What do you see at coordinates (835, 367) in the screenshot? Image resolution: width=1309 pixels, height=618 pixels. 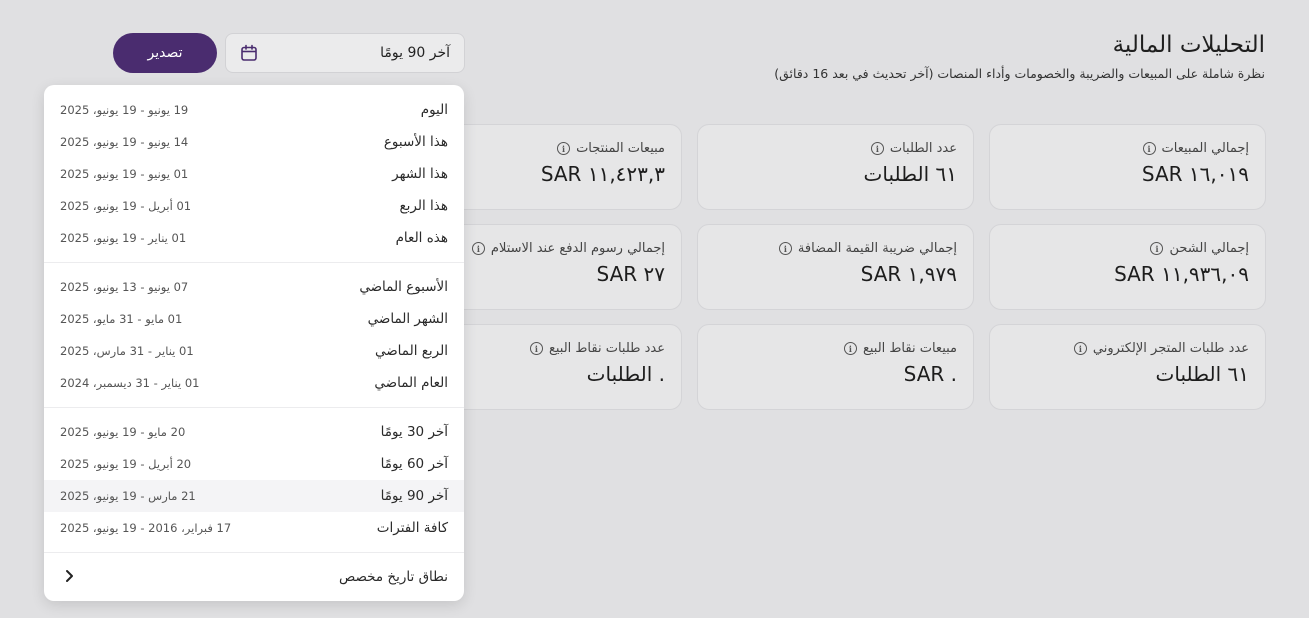 I see `metric-card: مبيعات نقاط البيع i . SAR` at bounding box center [835, 367].